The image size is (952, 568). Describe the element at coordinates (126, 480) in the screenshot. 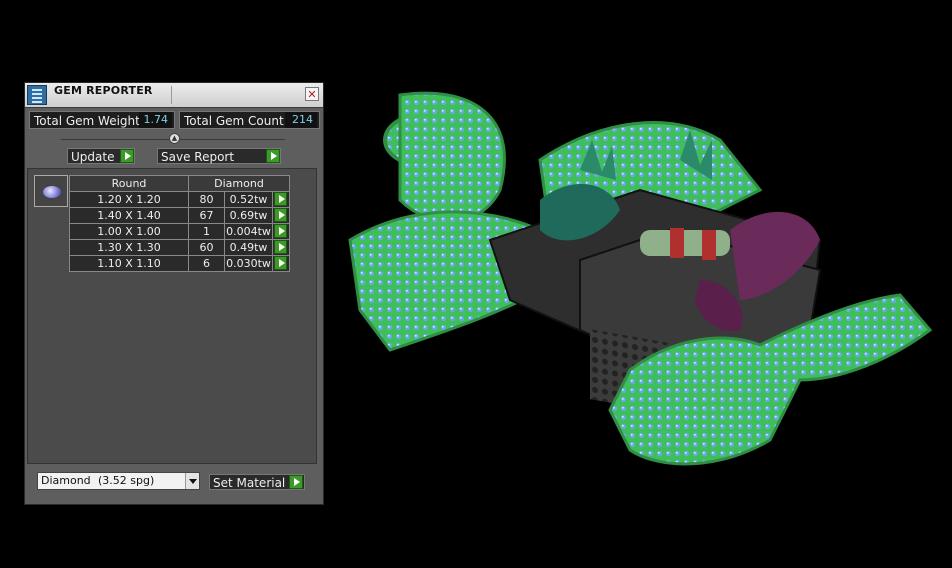

I see `material-spg: (3.52 spg)` at that location.